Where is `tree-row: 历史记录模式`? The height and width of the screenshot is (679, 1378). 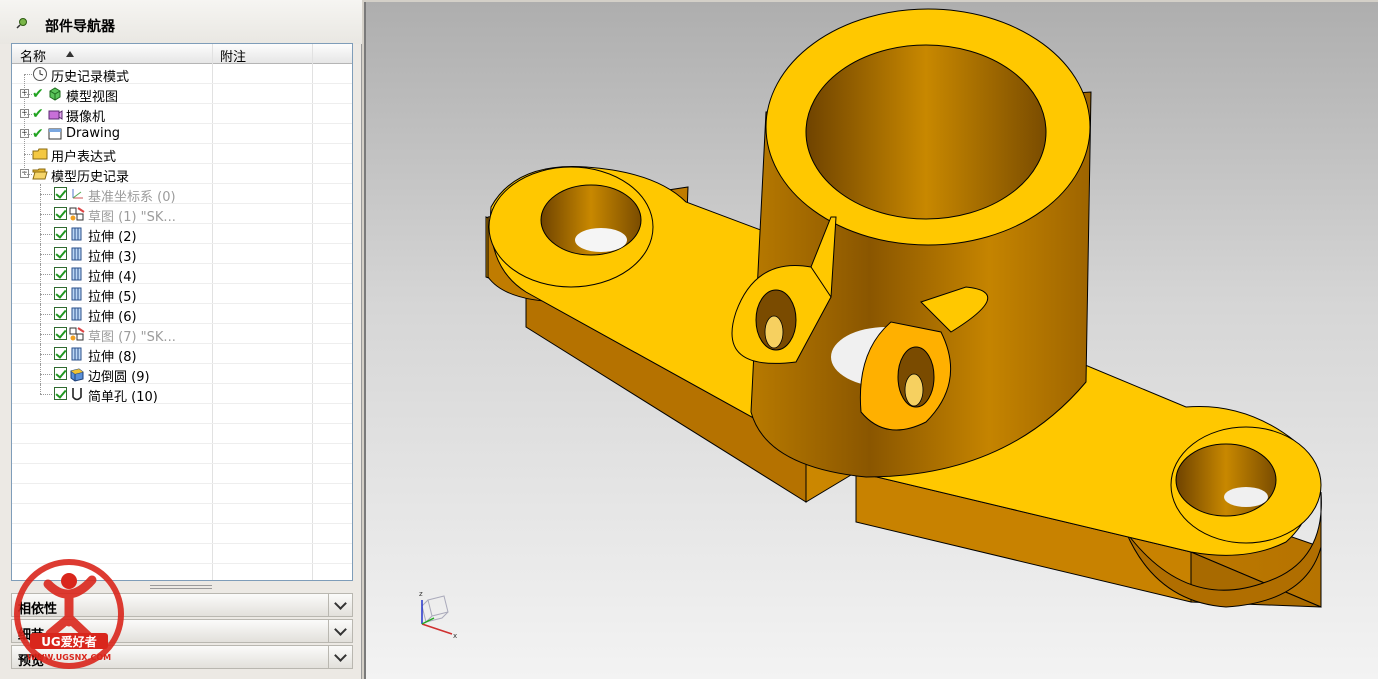 tree-row: 历史记录模式 is located at coordinates (182, 74).